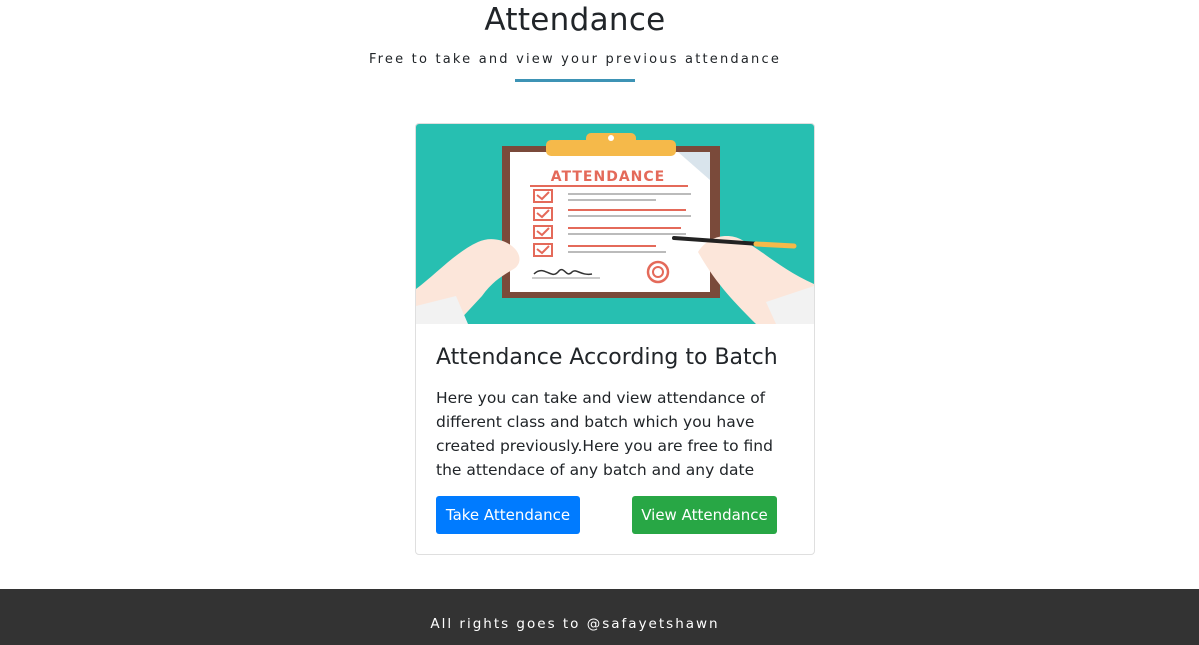 Image resolution: width=1199 pixels, height=645 pixels. Describe the element at coordinates (575, 20) in the screenshot. I see `page-title: Attendance` at that location.